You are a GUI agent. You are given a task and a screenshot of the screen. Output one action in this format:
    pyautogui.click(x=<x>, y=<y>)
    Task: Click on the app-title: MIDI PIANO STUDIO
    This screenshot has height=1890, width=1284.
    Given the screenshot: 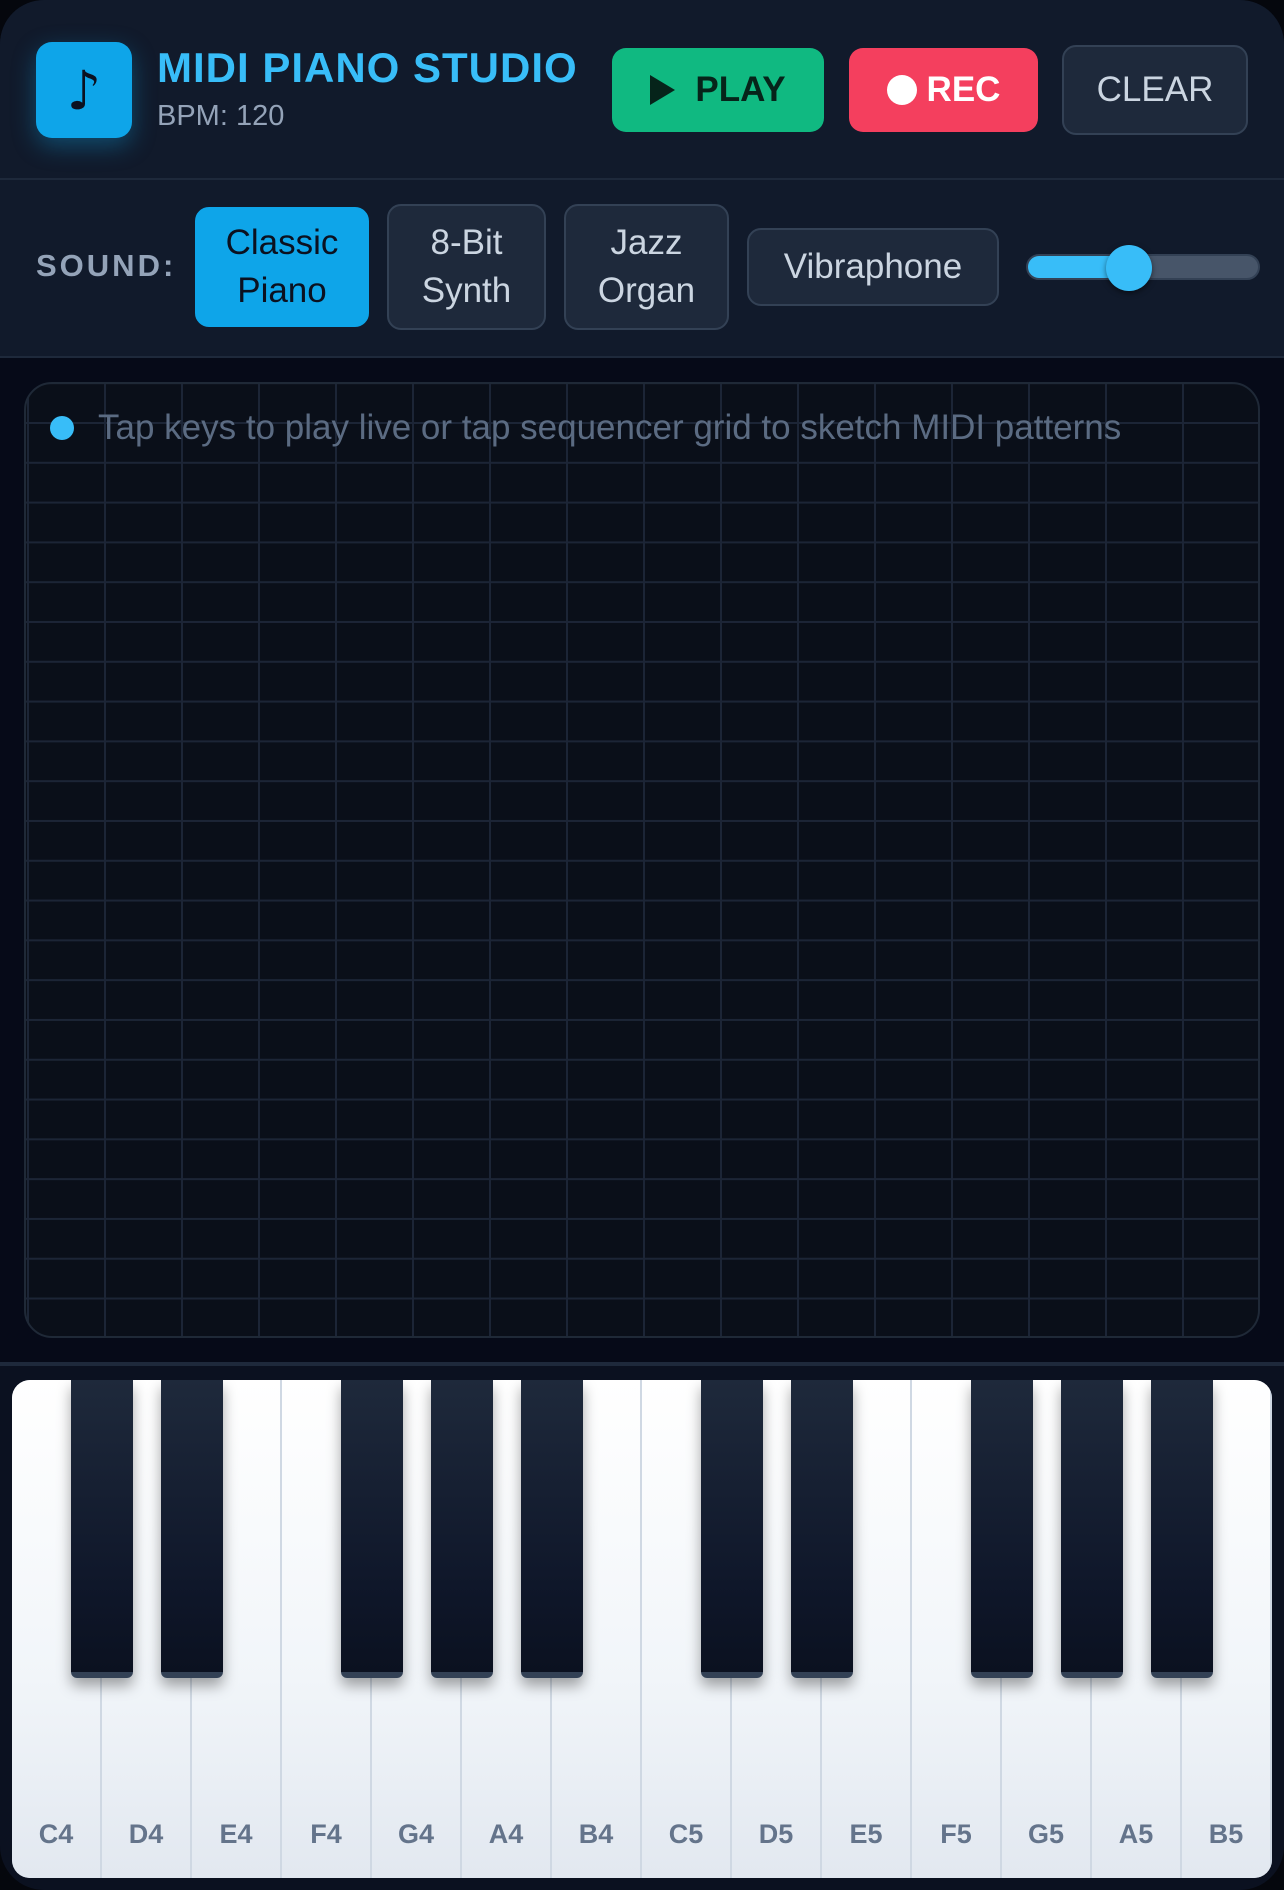 What is the action you would take?
    pyautogui.click(x=367, y=67)
    